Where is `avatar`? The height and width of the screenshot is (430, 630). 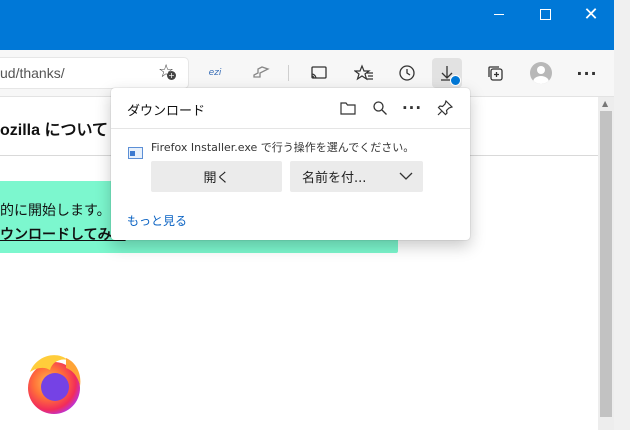
avatar is located at coordinates (541, 73).